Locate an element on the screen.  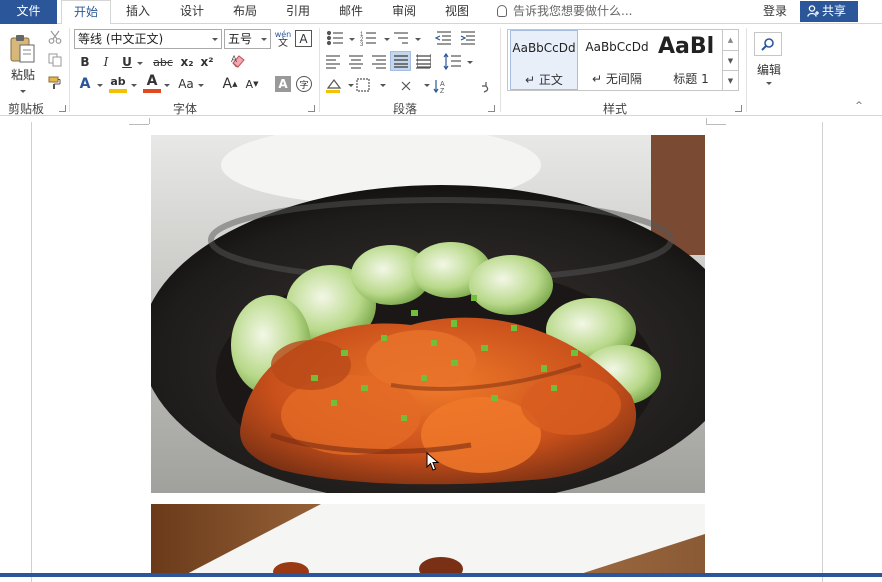
paragraph-group-label: 段落 is located at coordinates (404, 109).